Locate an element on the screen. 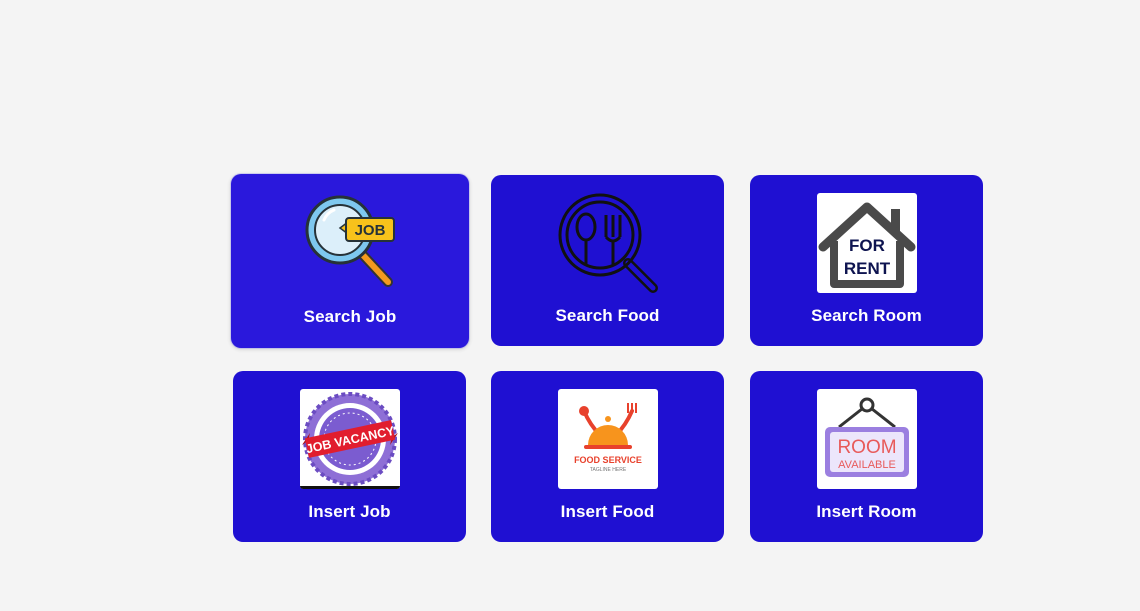  insert-food-label: Insert Food is located at coordinates (607, 511).